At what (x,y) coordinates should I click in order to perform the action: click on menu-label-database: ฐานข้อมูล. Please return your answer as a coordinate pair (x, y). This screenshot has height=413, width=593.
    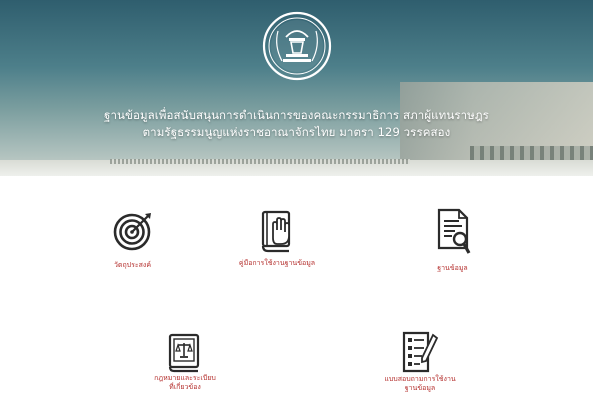
    Looking at the image, I should click on (452, 268).